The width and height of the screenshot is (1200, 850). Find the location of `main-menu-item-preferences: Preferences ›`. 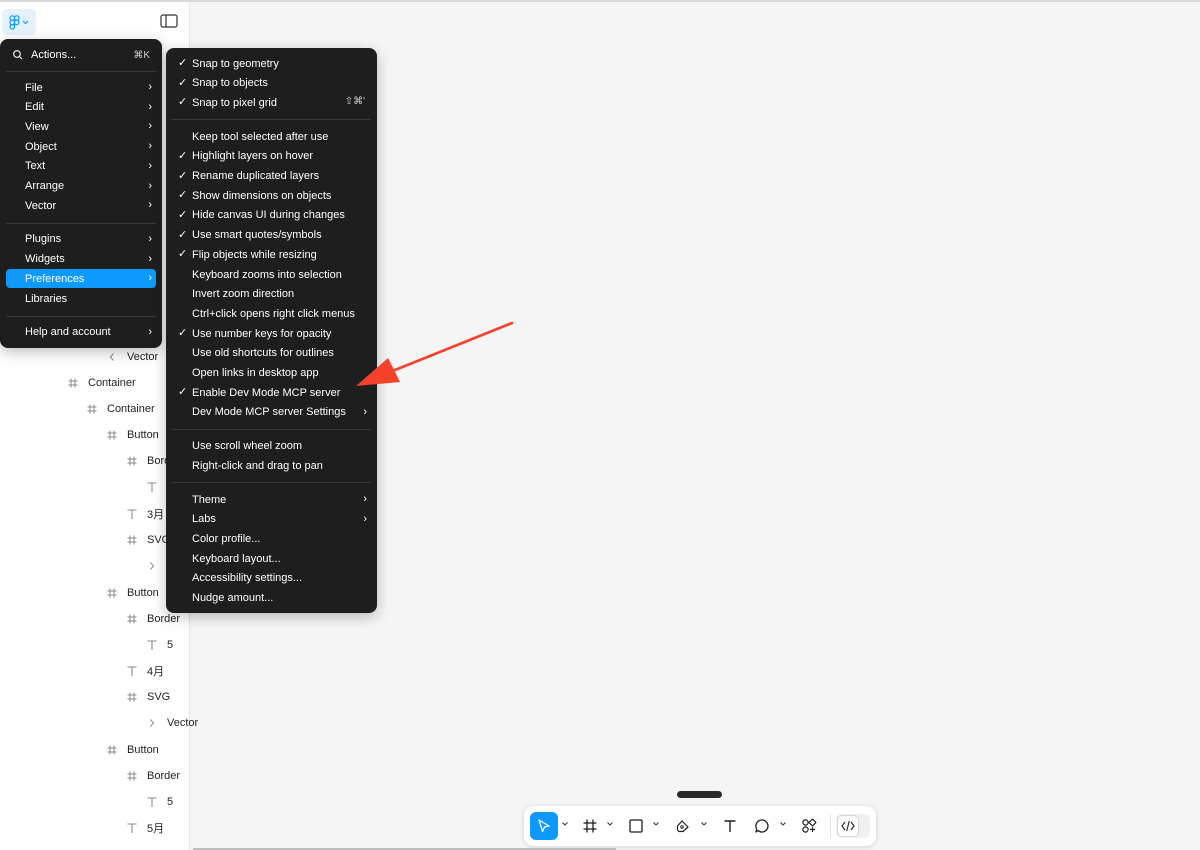

main-menu-item-preferences: Preferences › is located at coordinates (81, 279).